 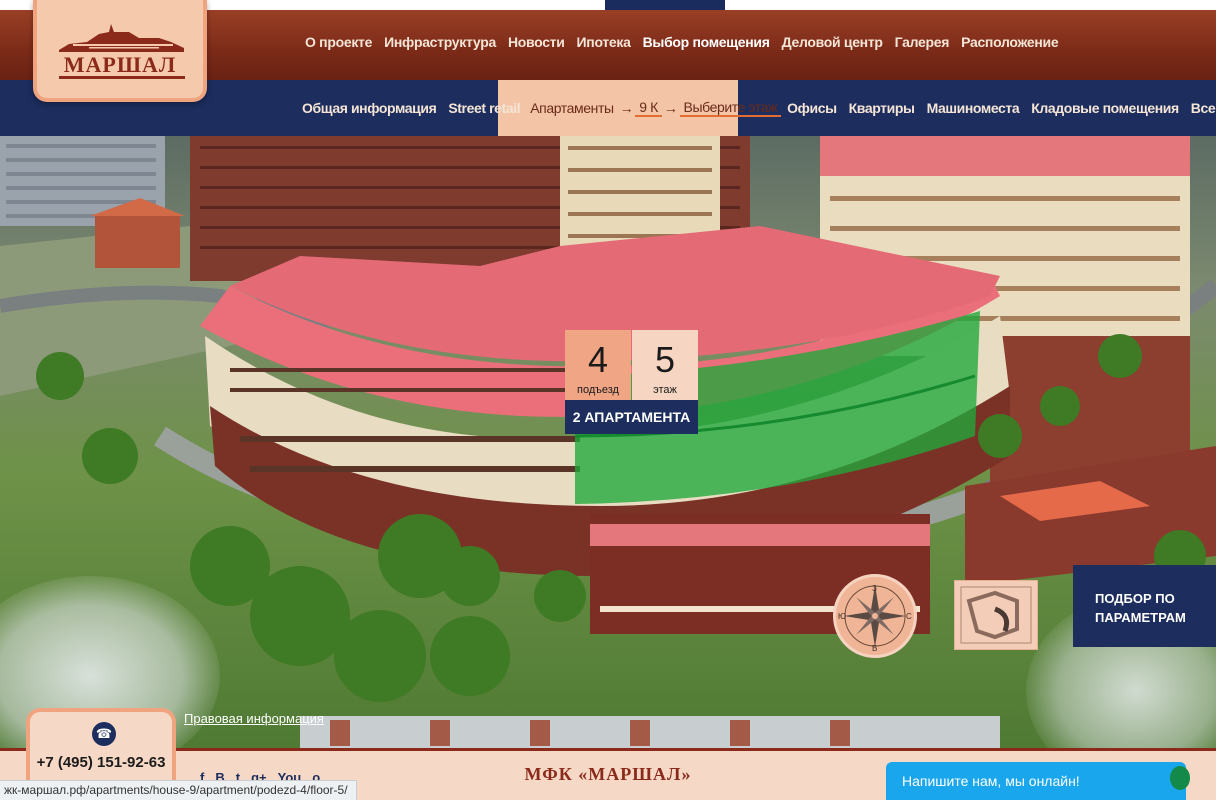 What do you see at coordinates (909, 616) in the screenshot?
I see `compass-label-east: С` at bounding box center [909, 616].